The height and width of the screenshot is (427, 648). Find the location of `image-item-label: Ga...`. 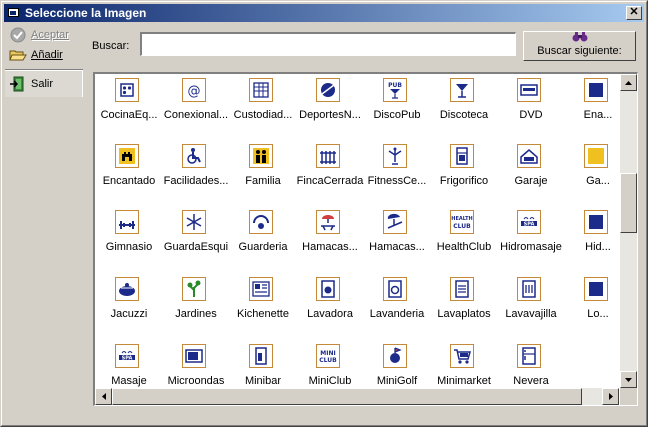

image-item-label: Ga... is located at coordinates (598, 181).